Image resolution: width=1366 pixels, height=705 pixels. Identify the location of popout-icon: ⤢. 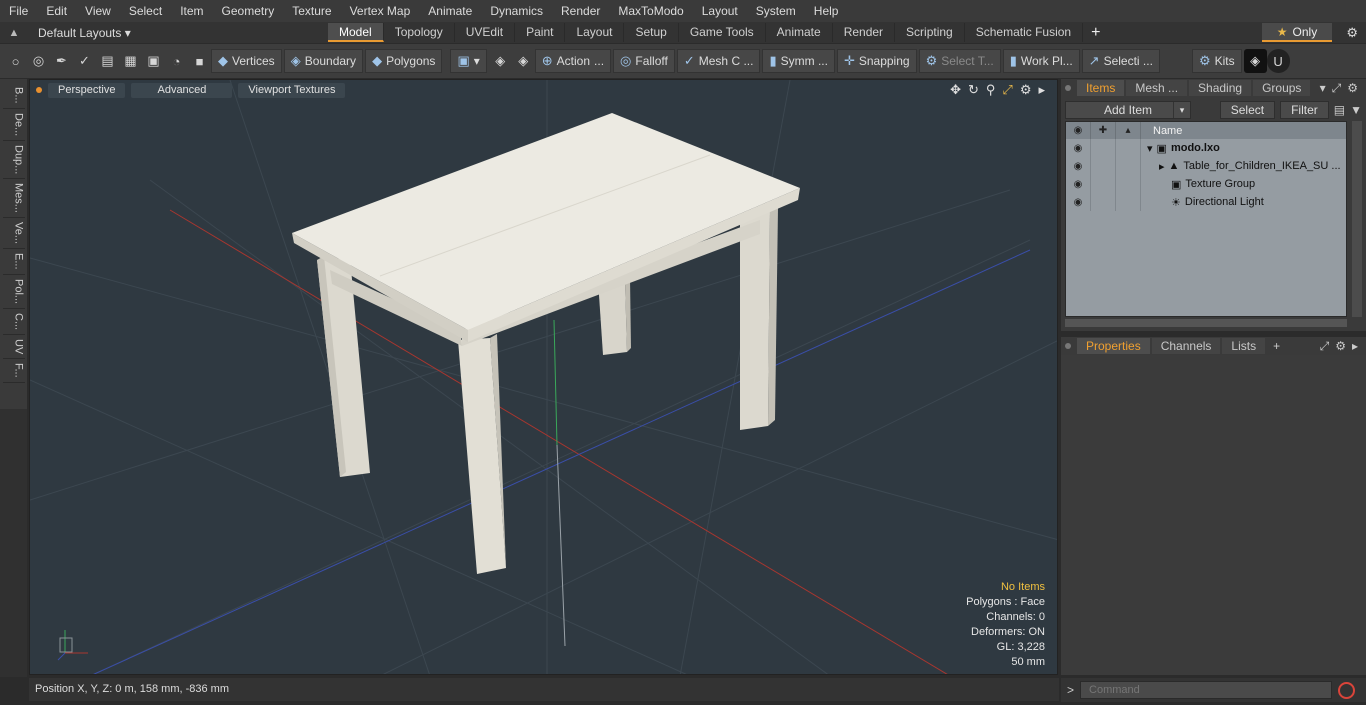
(1337, 88).